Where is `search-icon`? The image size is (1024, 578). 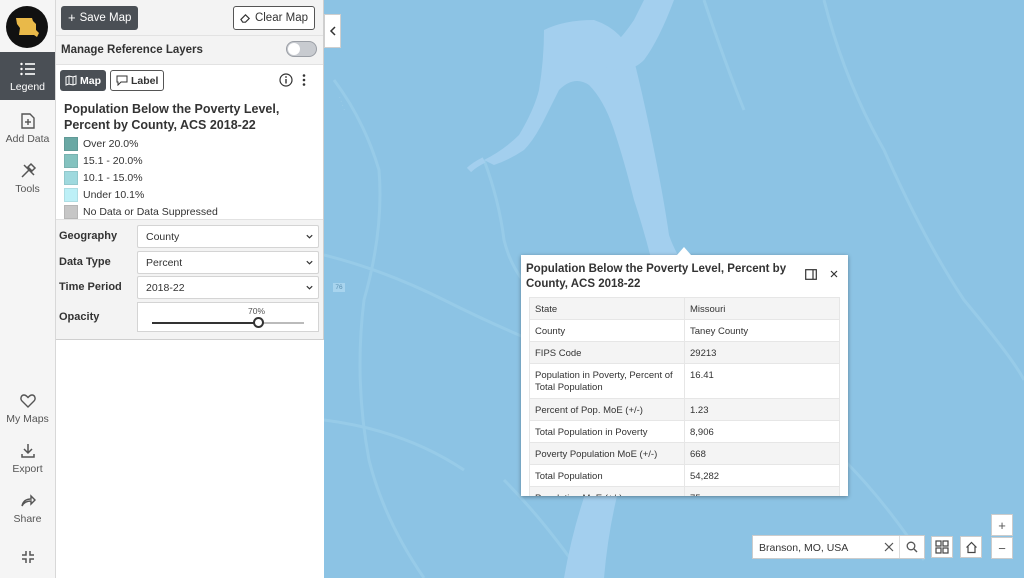
search-icon is located at coordinates (912, 547).